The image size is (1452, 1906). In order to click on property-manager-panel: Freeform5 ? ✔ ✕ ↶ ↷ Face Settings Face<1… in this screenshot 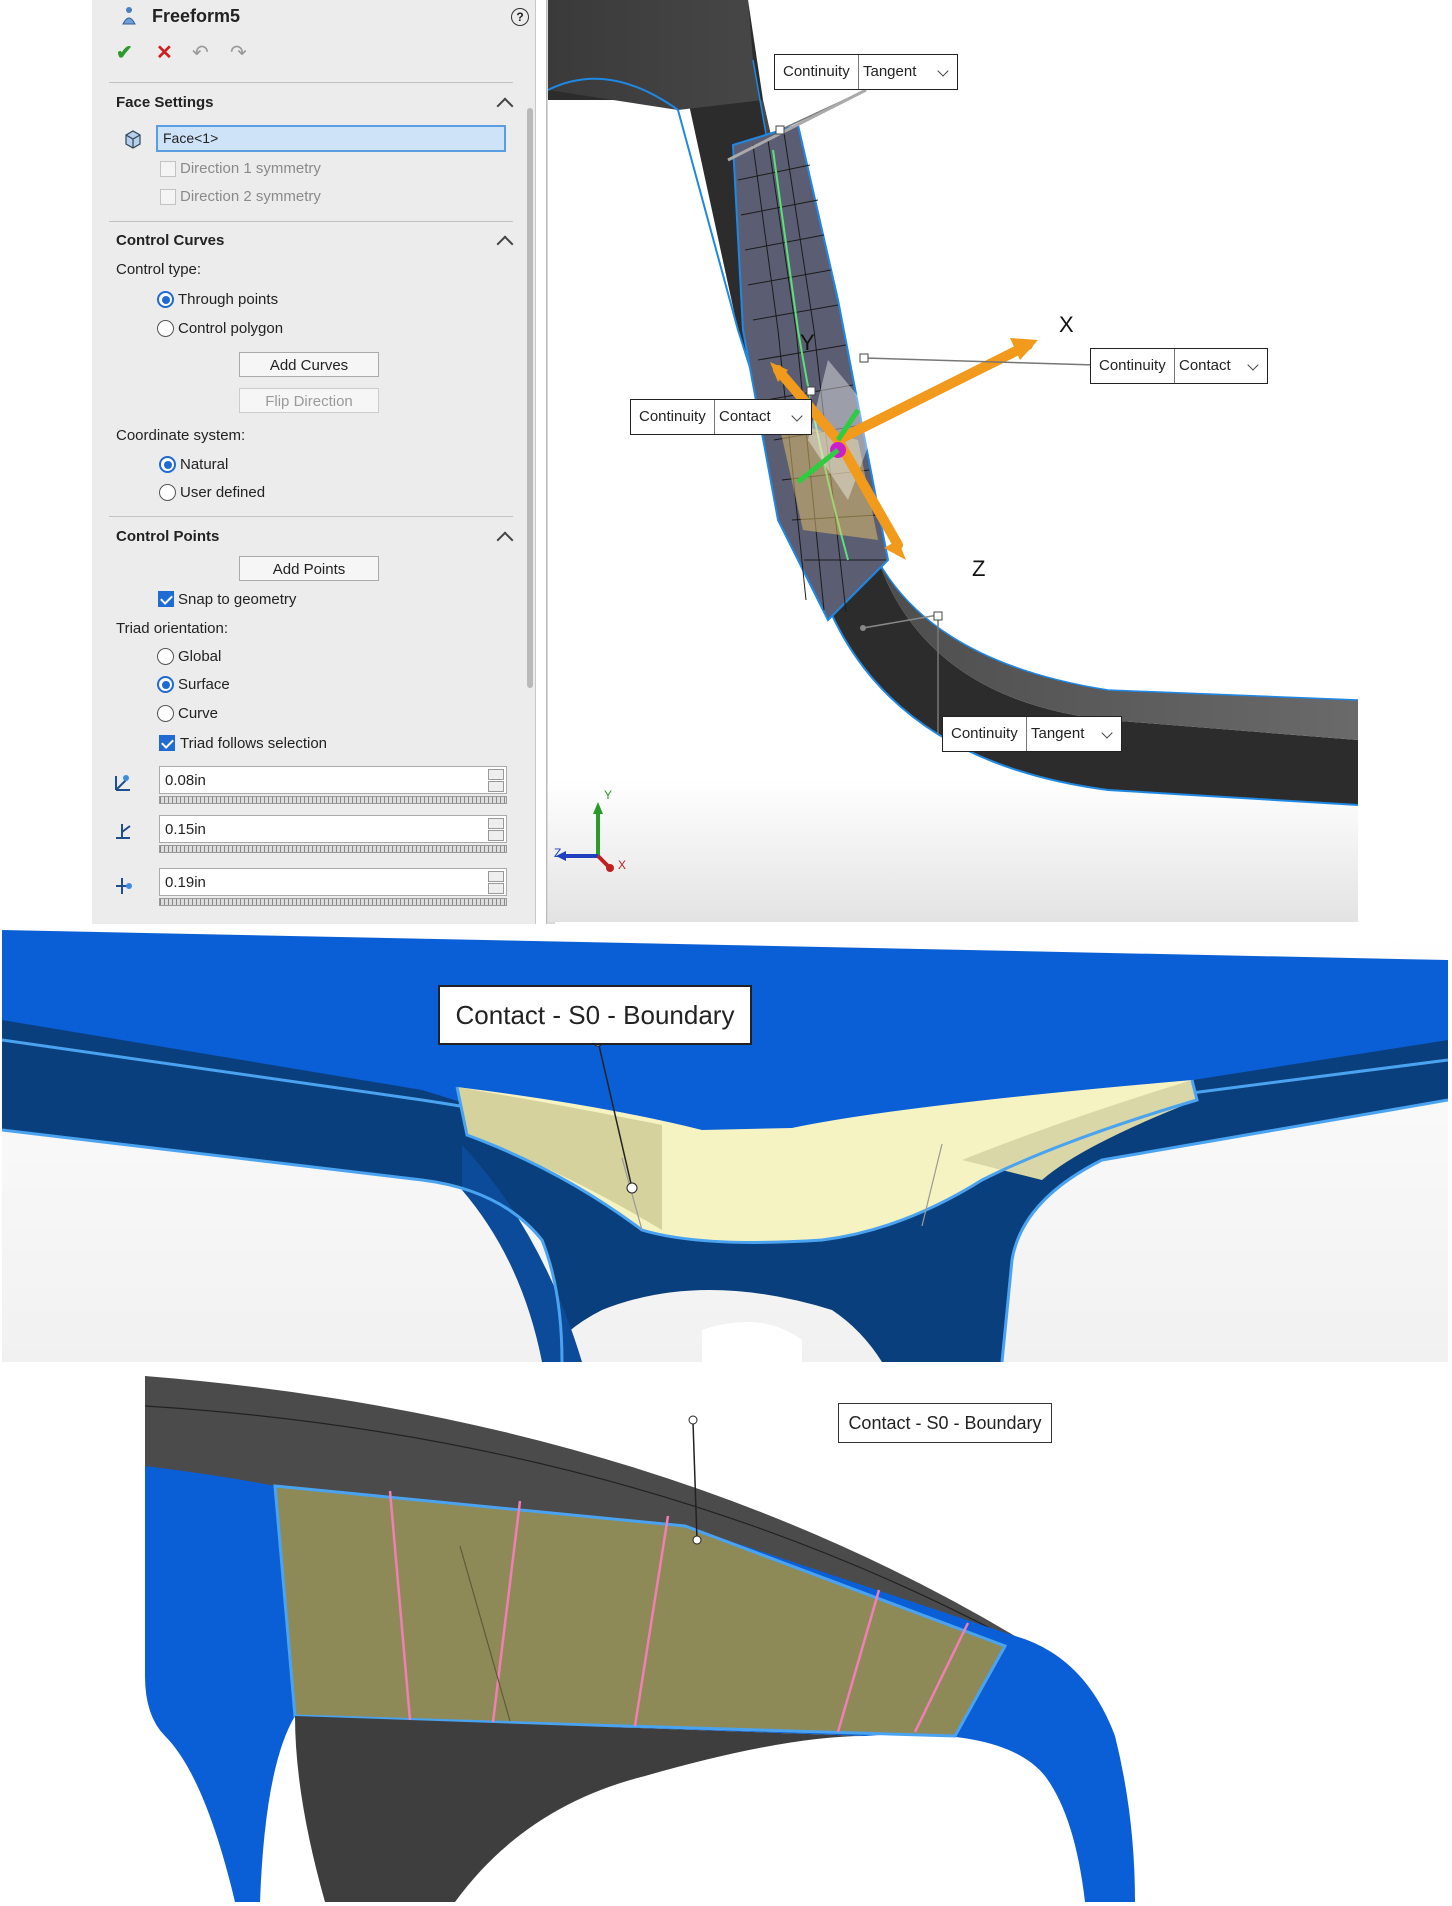, I will do `click(314, 462)`.